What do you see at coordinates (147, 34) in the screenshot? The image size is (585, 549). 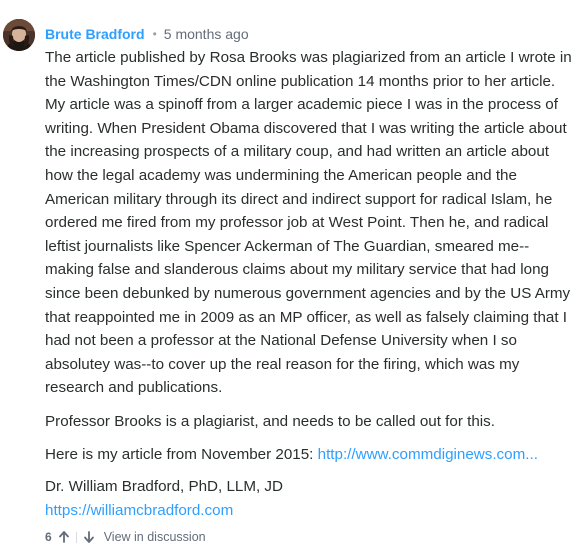 I see `comment-header: Brute Bradford • 5 months ago` at bounding box center [147, 34].